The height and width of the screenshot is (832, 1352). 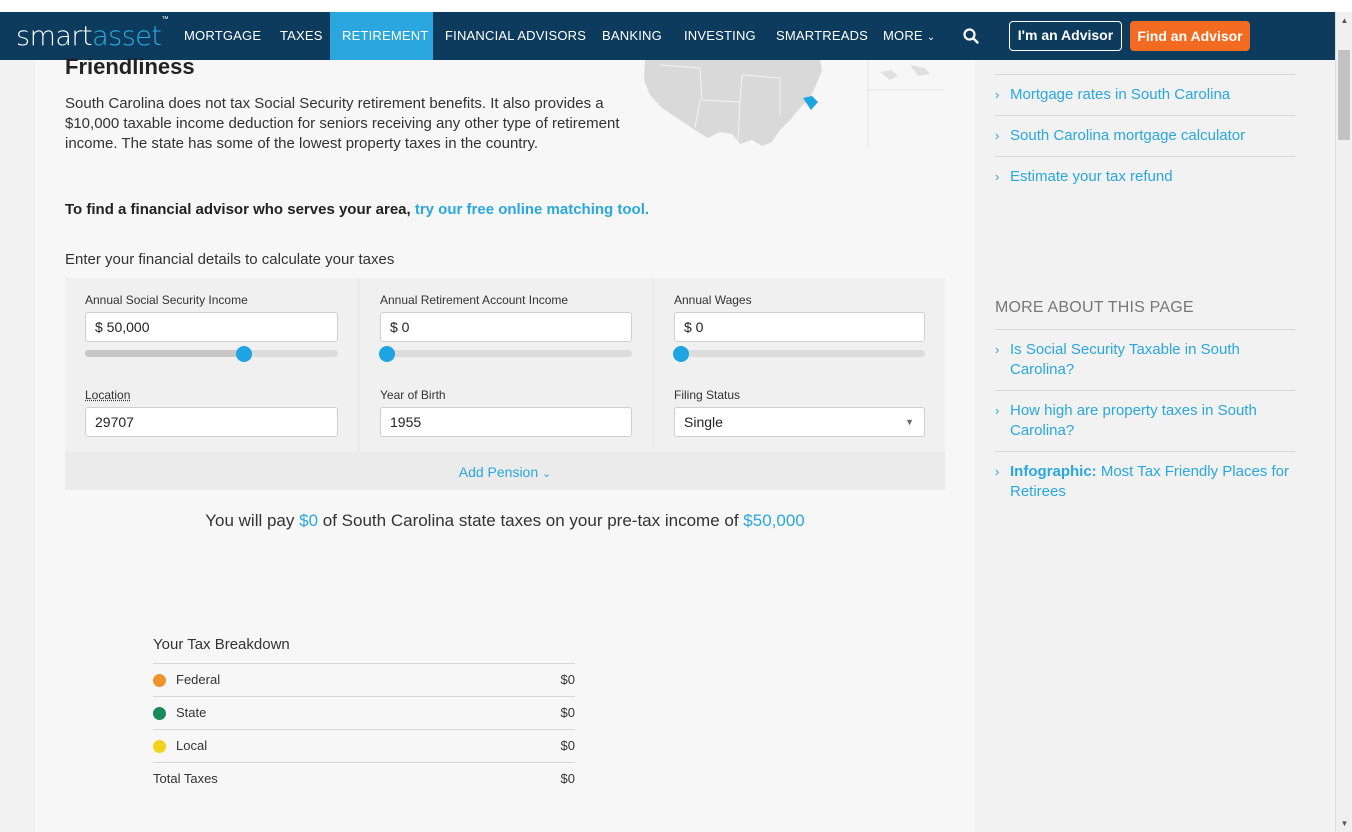 I want to click on add-pension-button: Add Pension ⌄, so click(x=505, y=472).